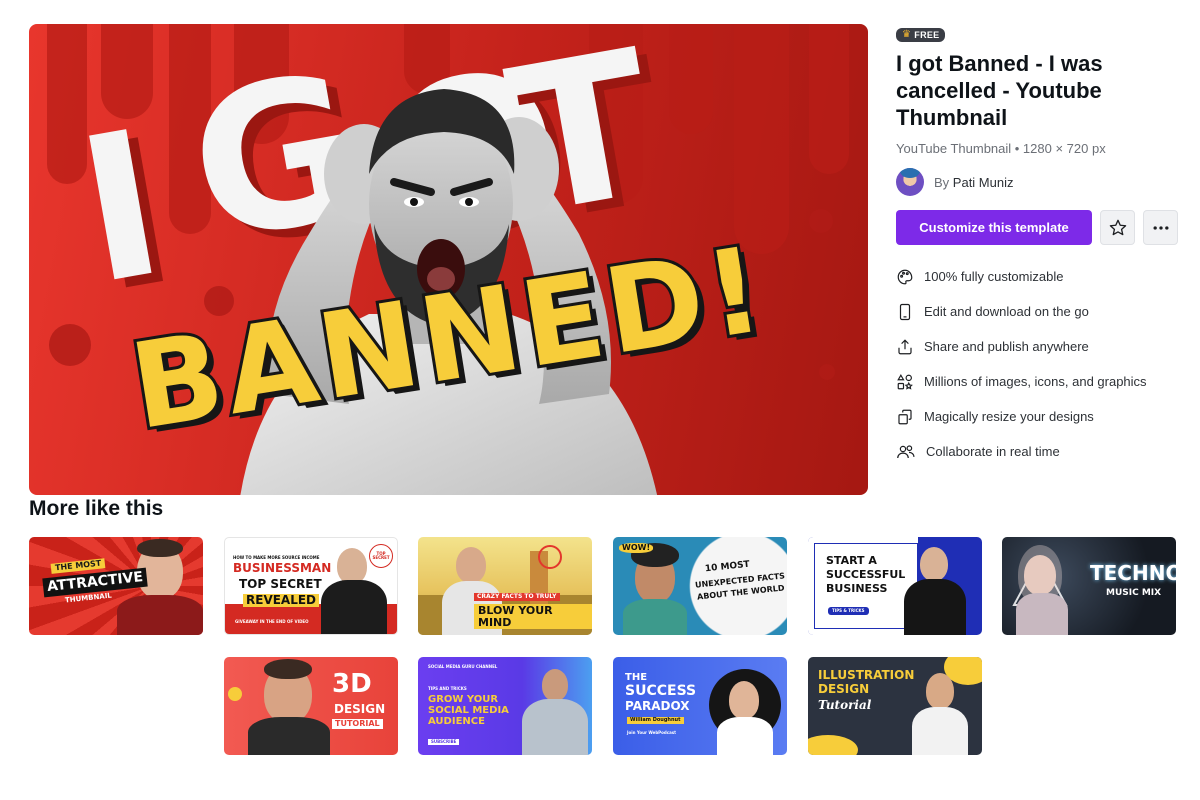 The height and width of the screenshot is (800, 1200). Describe the element at coordinates (276, 557) in the screenshot. I see `thumbnail-text: HOW TO MAKE MORE SOURCE INCOME` at that location.